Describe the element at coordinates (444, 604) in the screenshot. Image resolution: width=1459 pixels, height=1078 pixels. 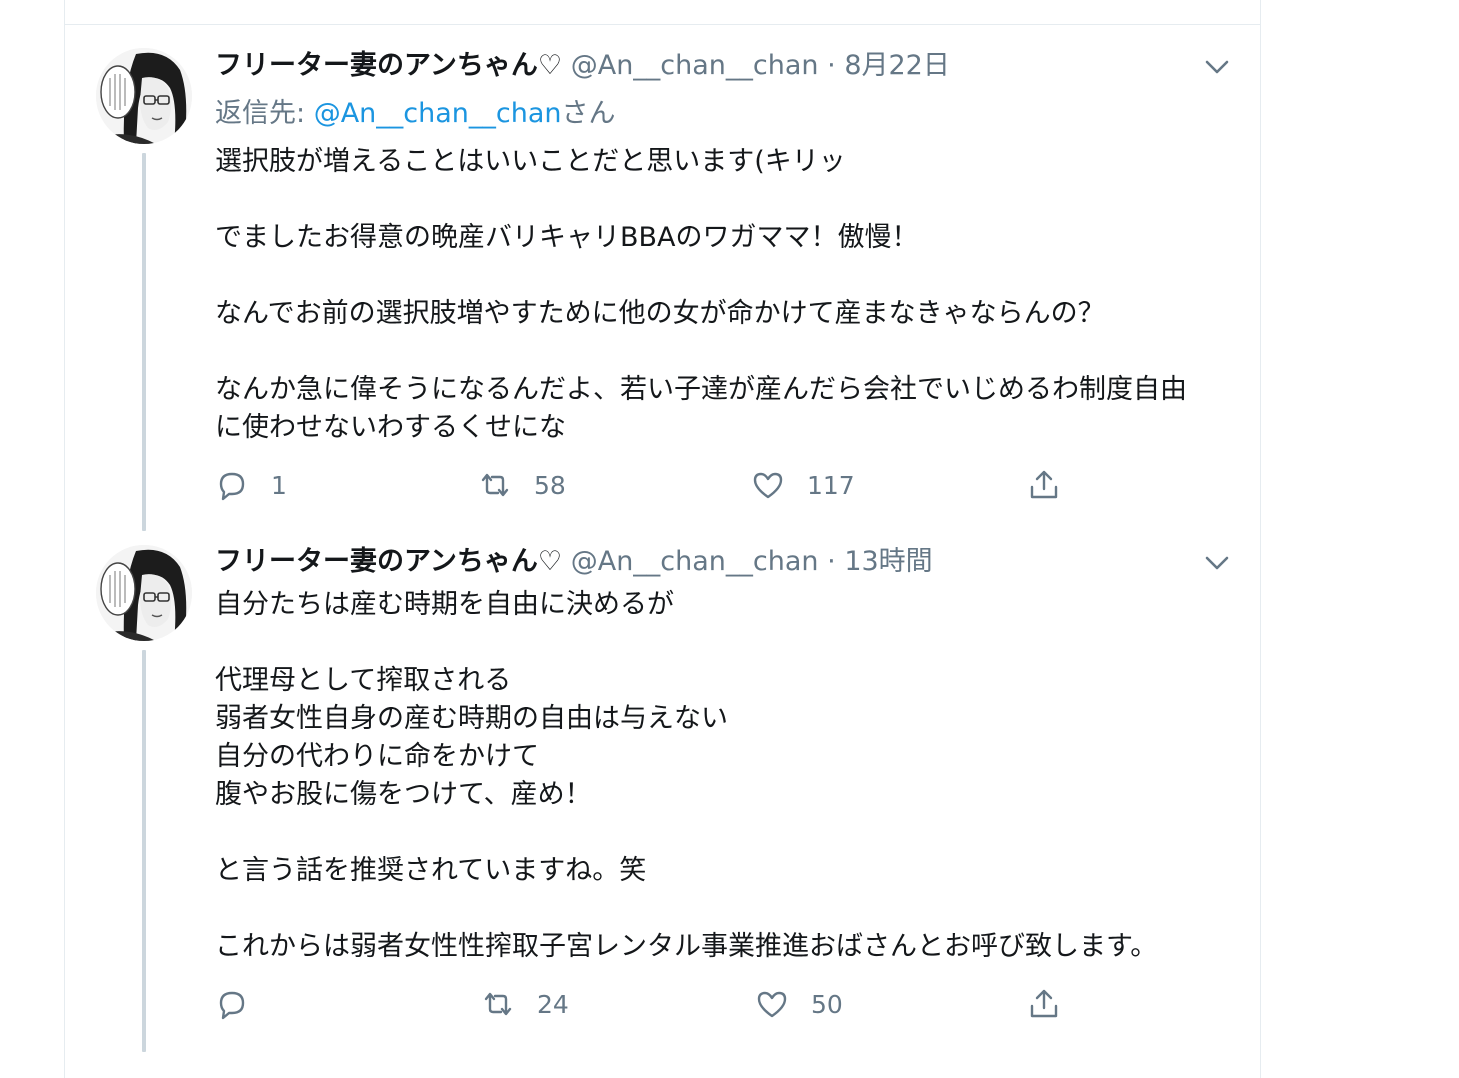
I see `tweet-line: 自分たちは産む時期を自由に決めるが` at that location.